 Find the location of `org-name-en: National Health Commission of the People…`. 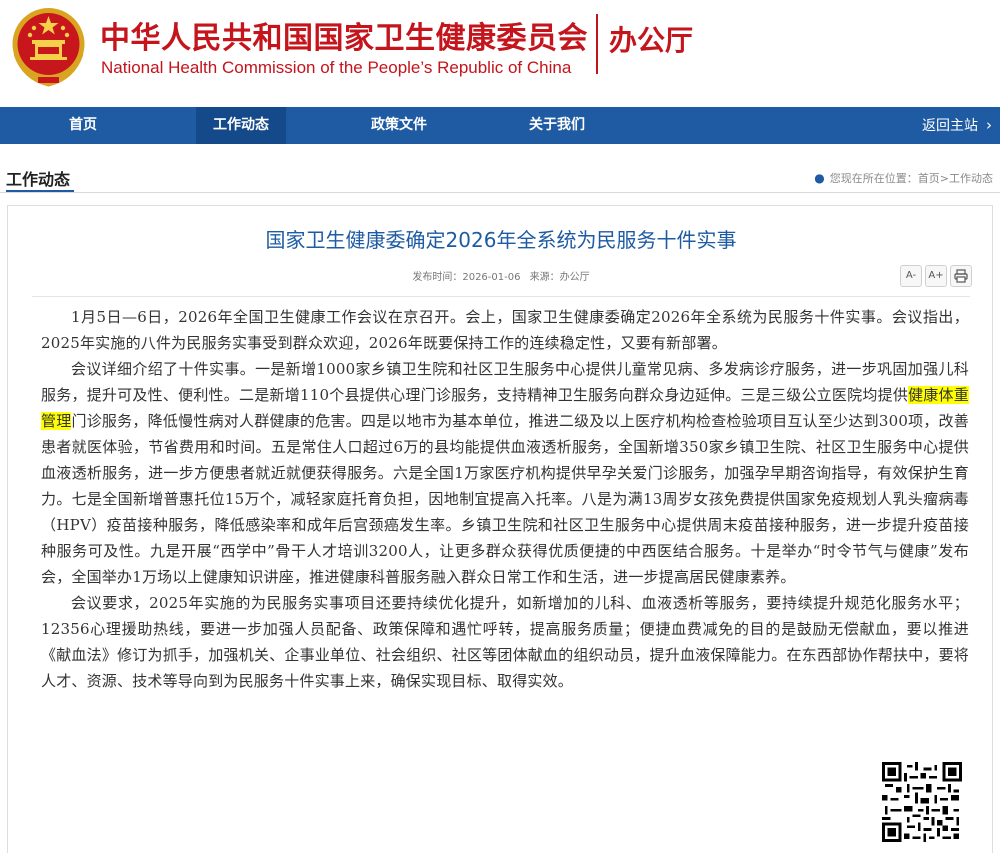

org-name-en: National Health Commission of the People… is located at coordinates (336, 67).